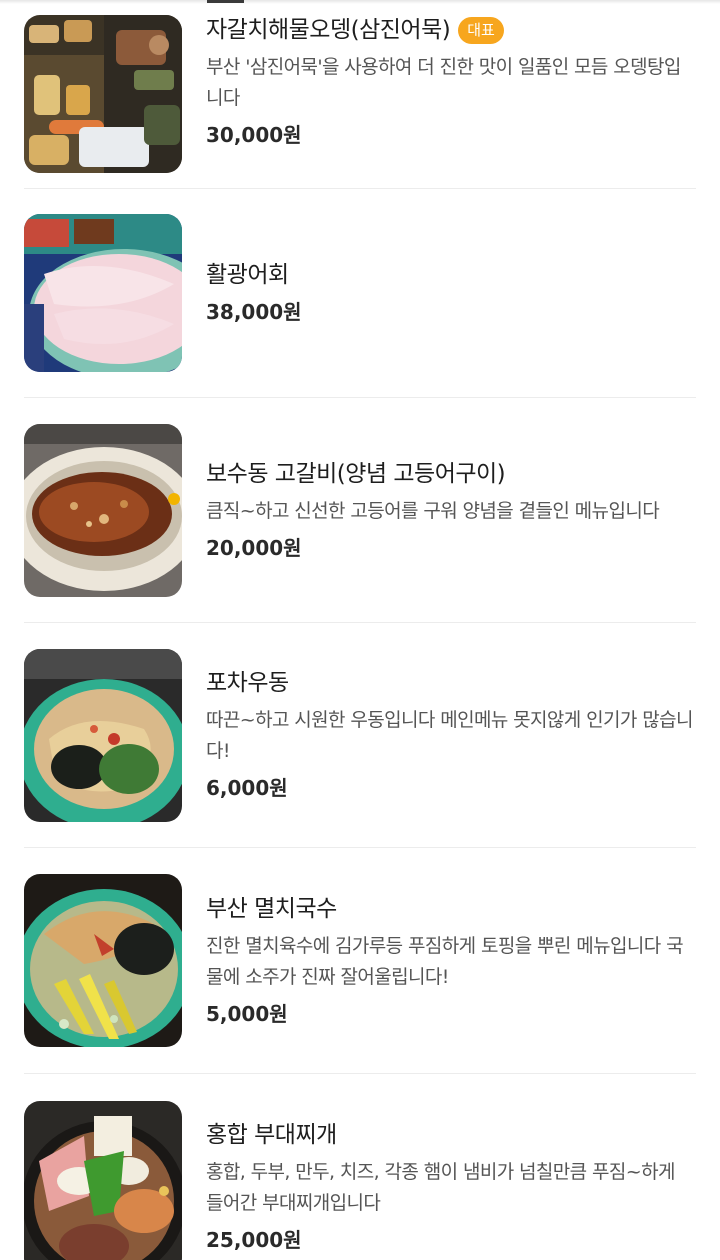 The image size is (720, 1260). Describe the element at coordinates (451, 683) in the screenshot. I see `menu-item-name-row: 포차우동` at that location.